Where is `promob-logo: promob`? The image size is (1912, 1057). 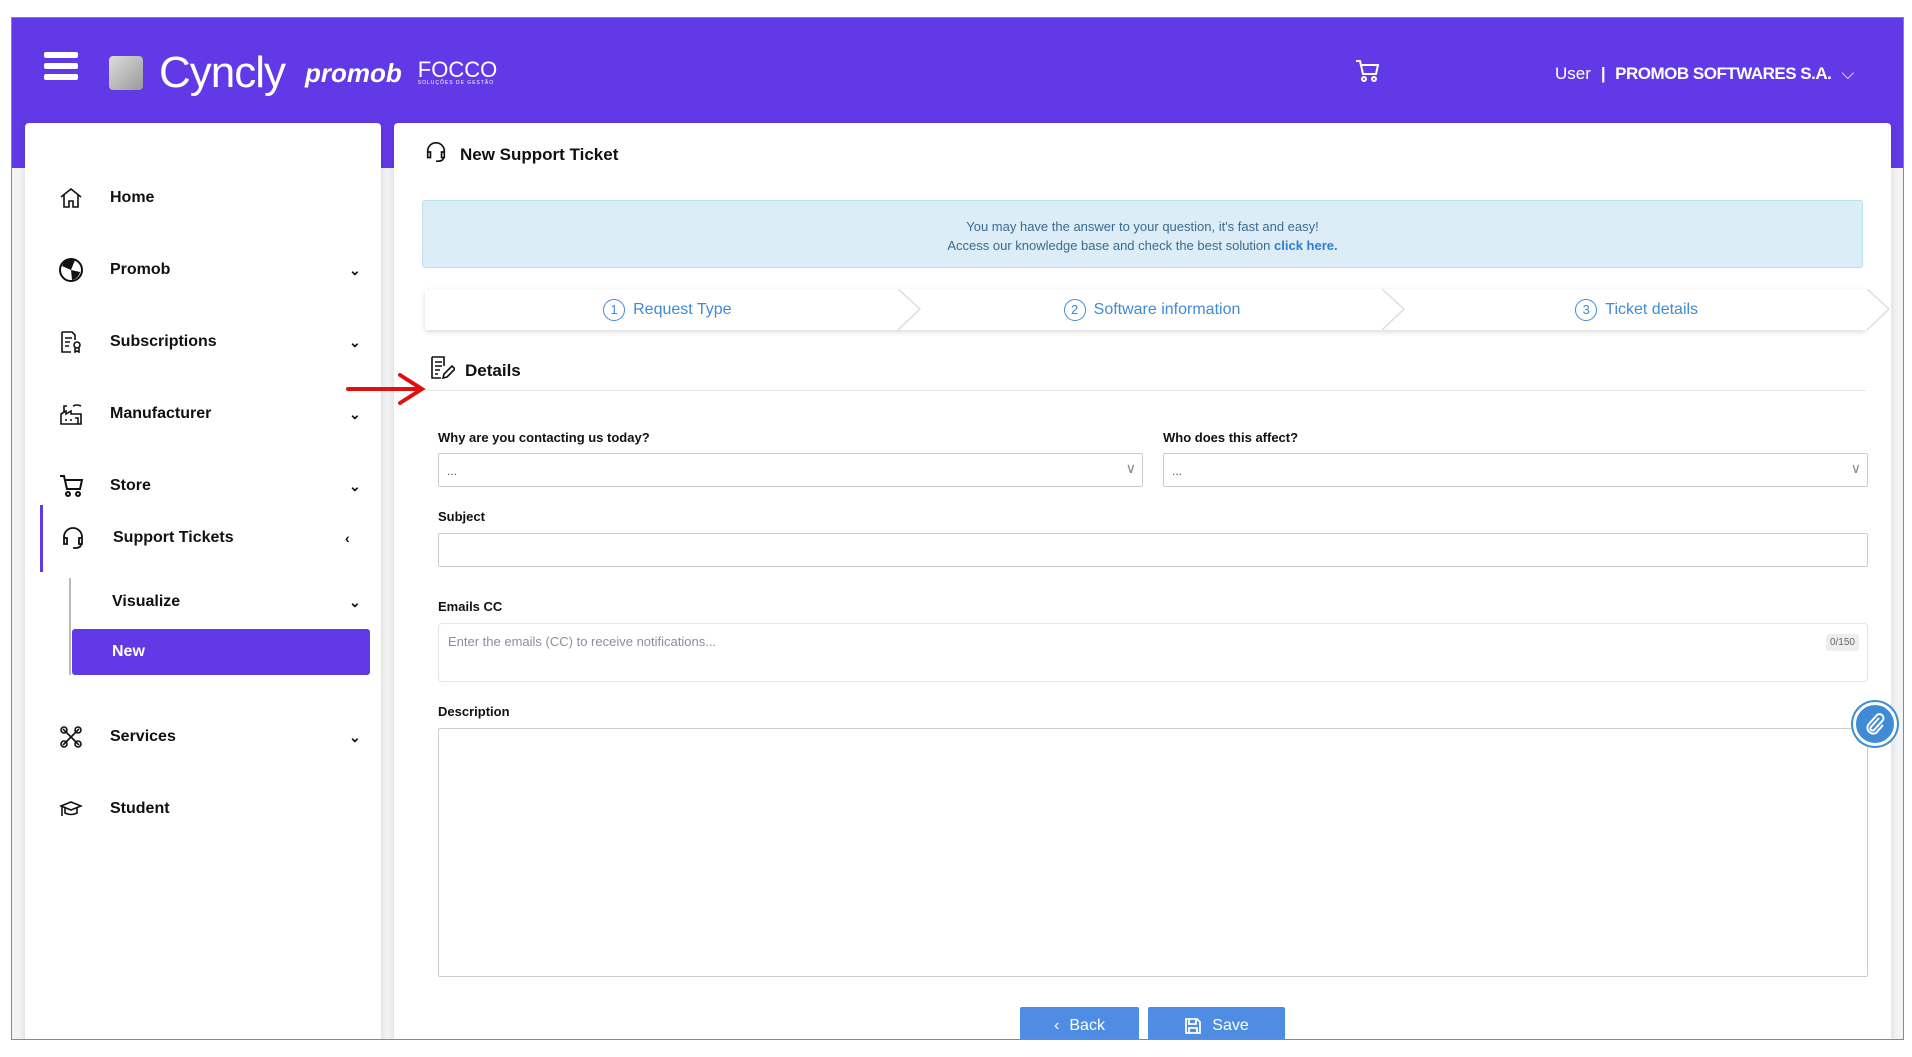
promob-logo: promob is located at coordinates (353, 72).